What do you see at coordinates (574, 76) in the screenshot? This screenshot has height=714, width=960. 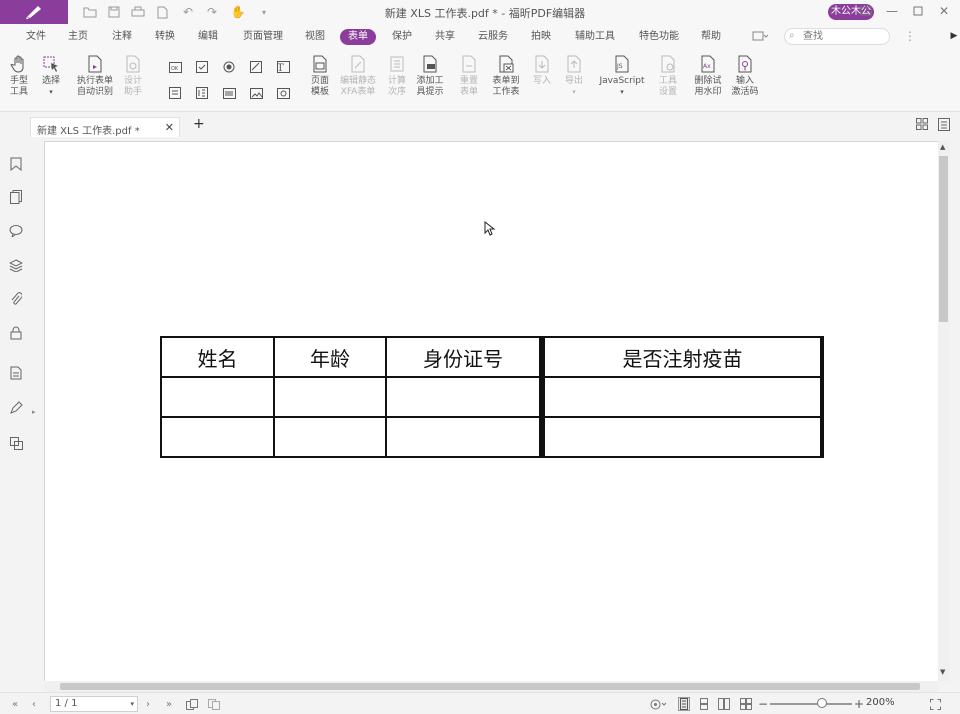 I see `export-button: 导出 ▾` at bounding box center [574, 76].